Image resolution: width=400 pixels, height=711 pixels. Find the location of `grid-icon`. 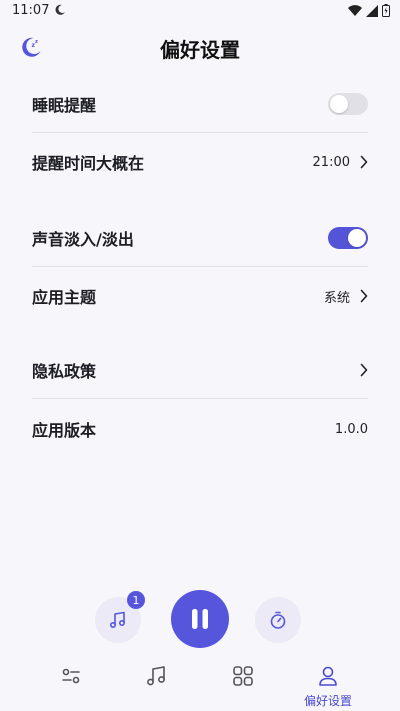

grid-icon is located at coordinates (243, 676).